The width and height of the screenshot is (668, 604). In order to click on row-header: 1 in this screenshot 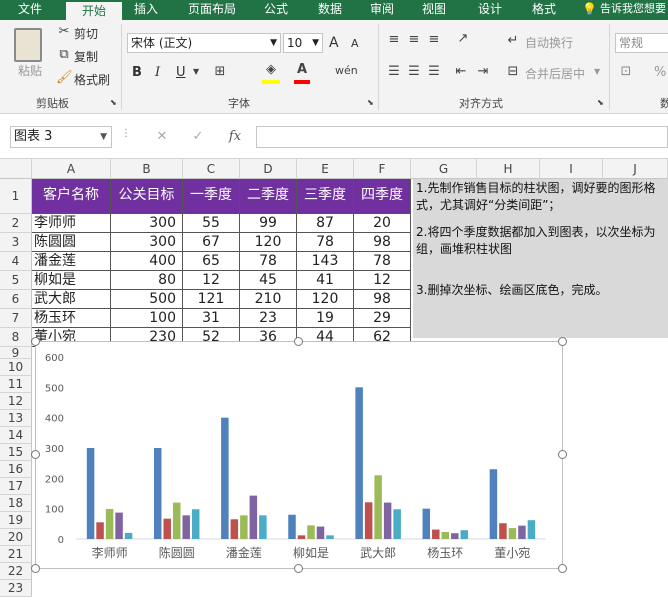, I will do `click(16, 196)`.